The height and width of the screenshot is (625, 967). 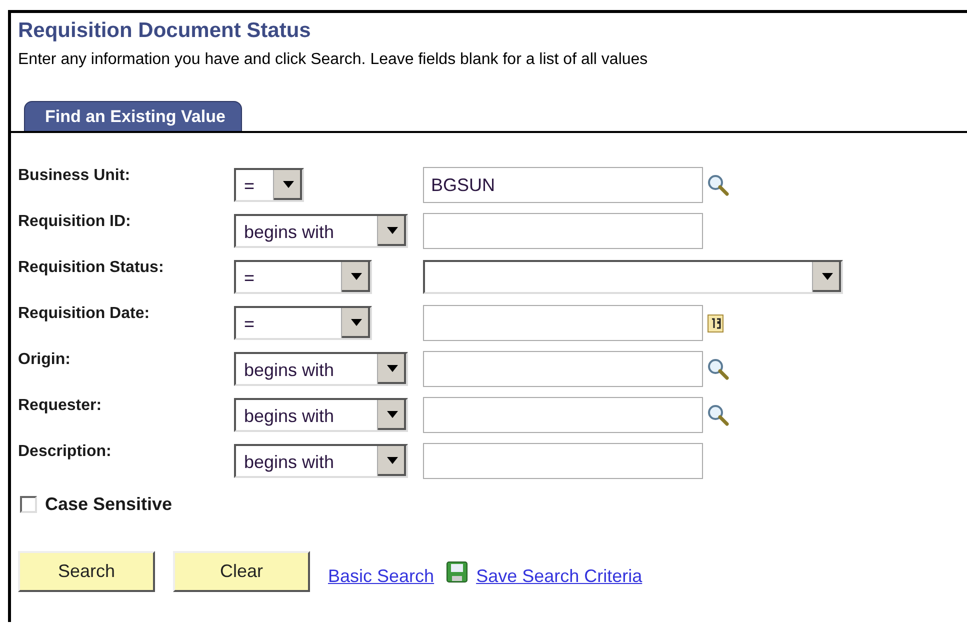 I want to click on page-title: Requisition Document Status, so click(x=165, y=31).